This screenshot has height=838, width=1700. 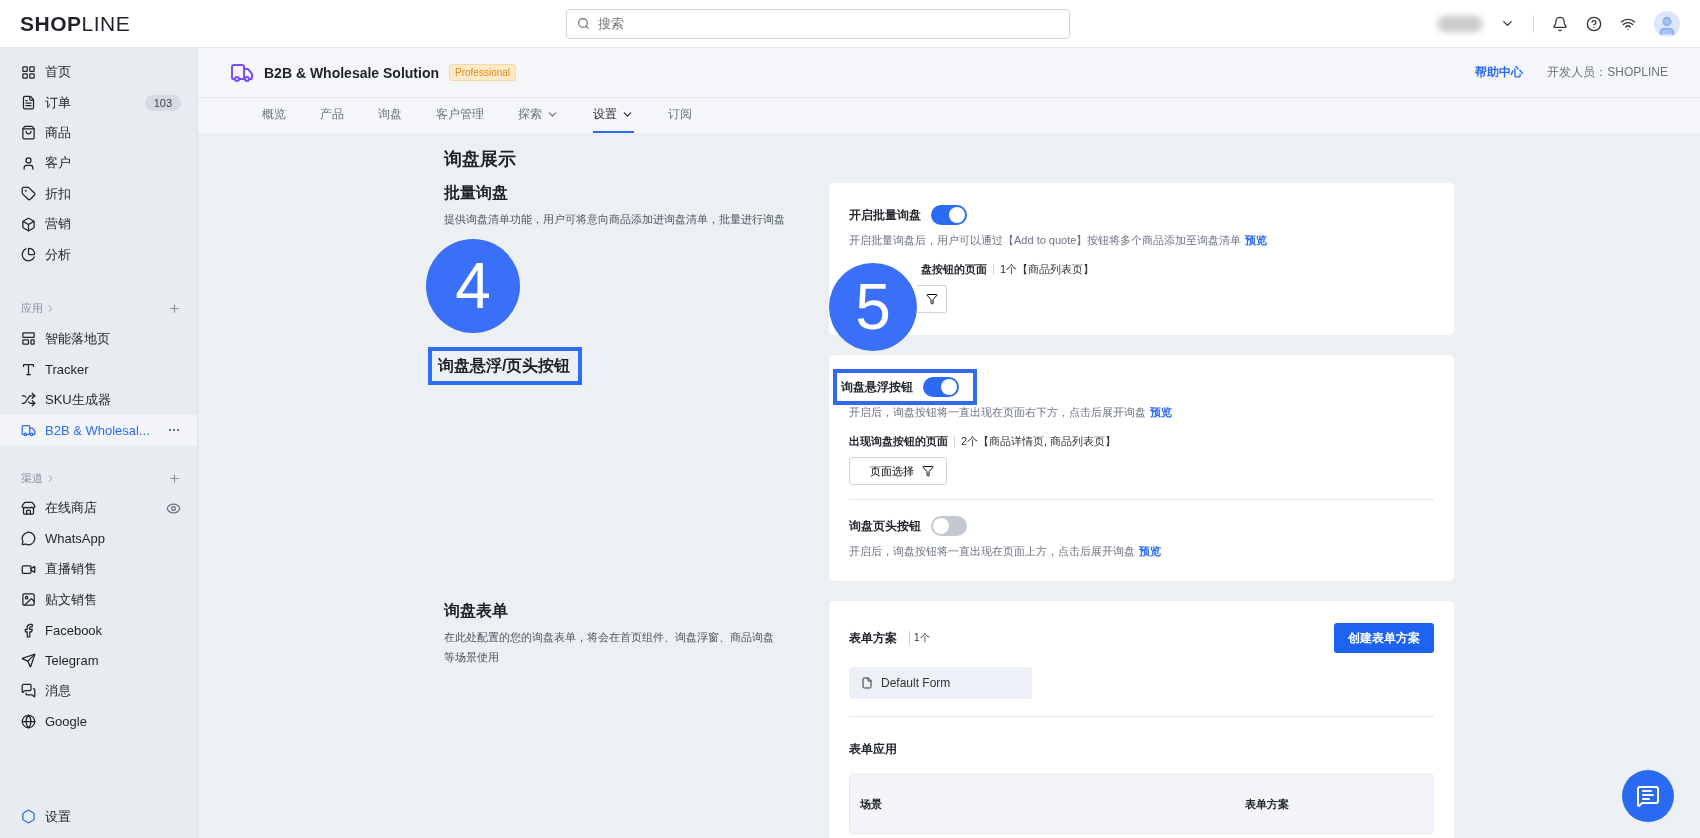 What do you see at coordinates (827, 23) in the screenshot?
I see `search-input: 搜索` at bounding box center [827, 23].